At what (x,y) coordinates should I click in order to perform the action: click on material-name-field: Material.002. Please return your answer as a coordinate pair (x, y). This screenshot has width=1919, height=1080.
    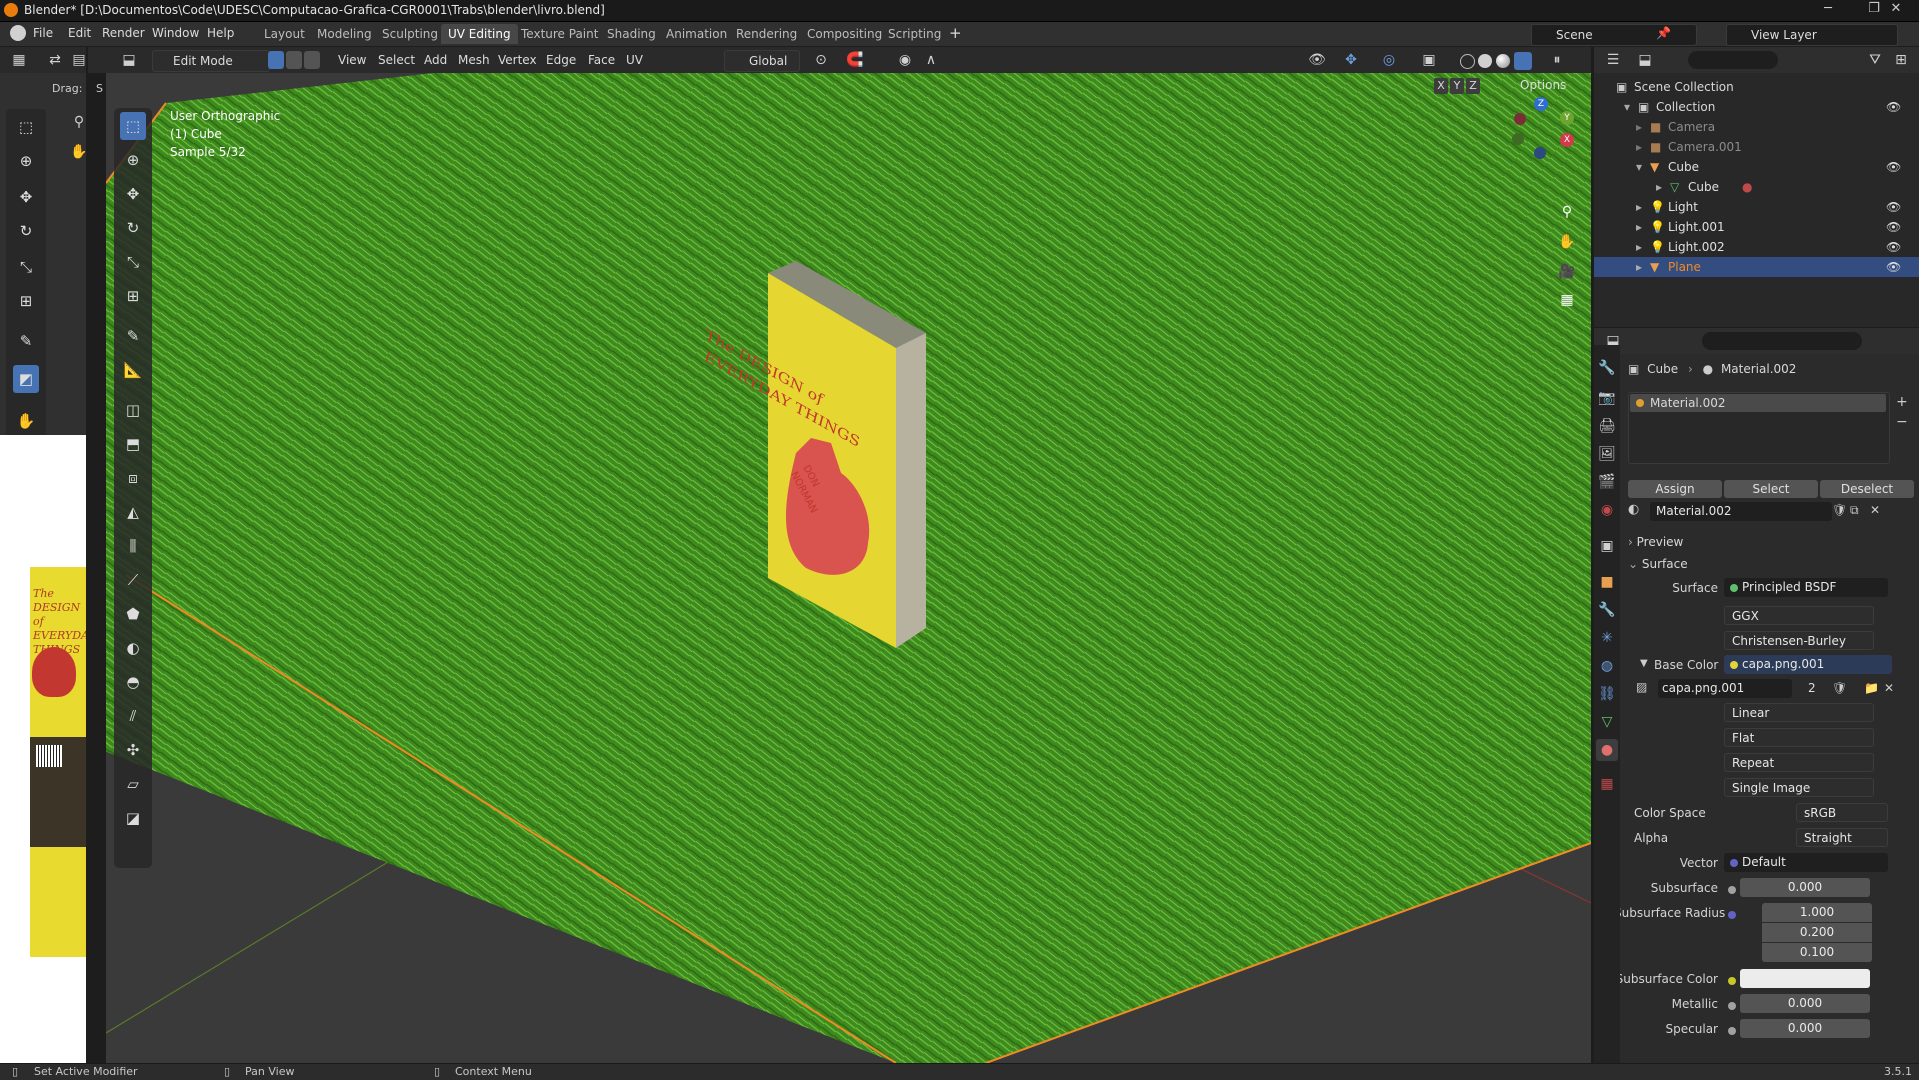
    Looking at the image, I should click on (1741, 511).